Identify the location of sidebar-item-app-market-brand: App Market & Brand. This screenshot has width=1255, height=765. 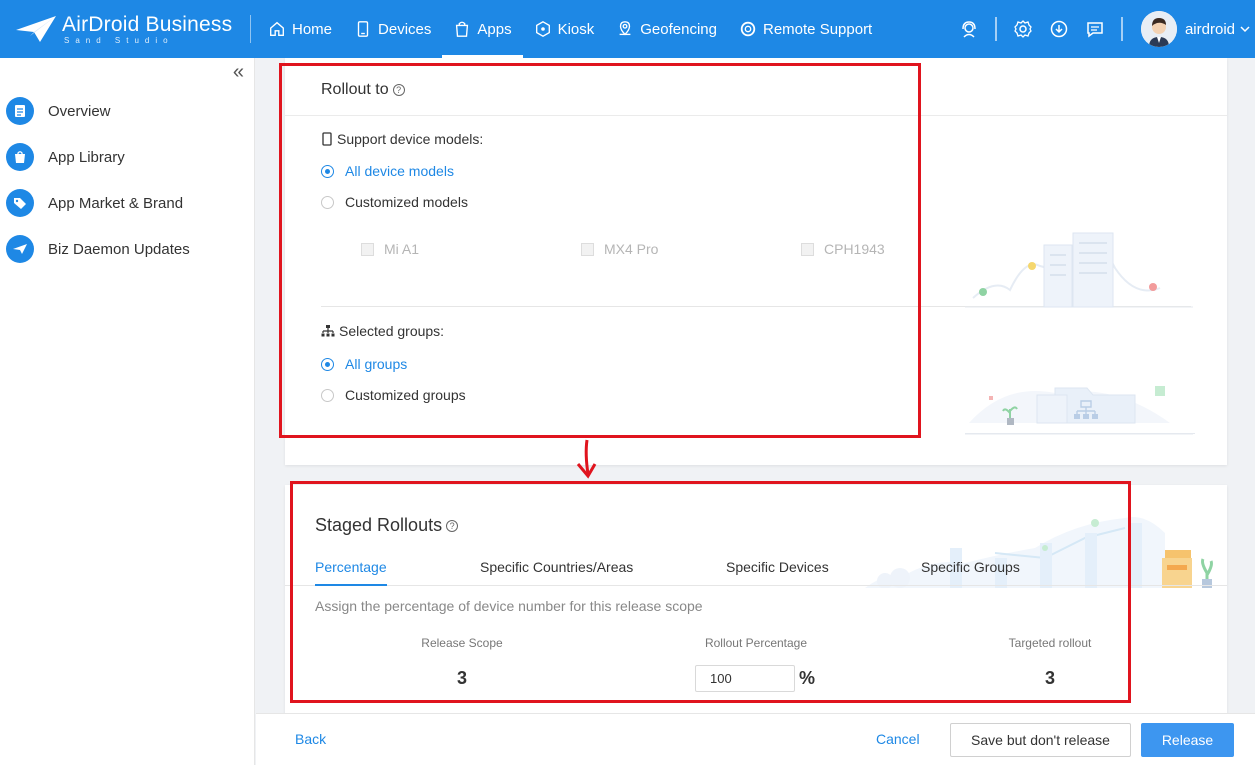
(127, 203).